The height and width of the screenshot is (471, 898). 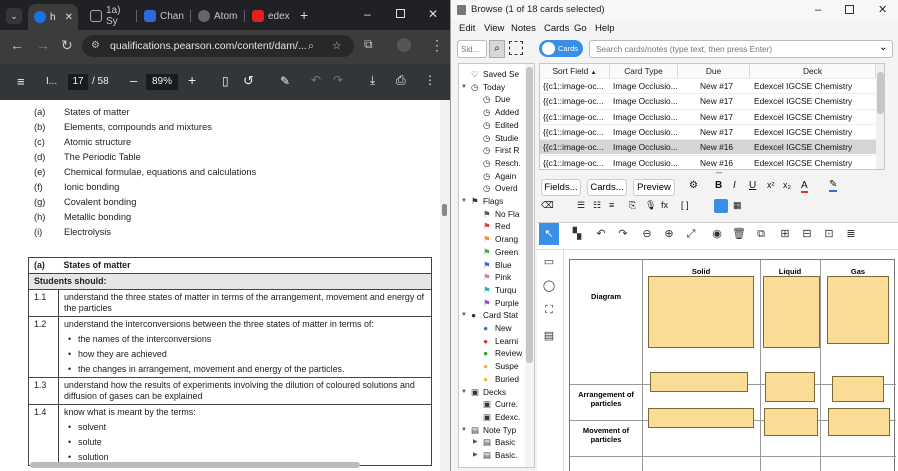 I want to click on ellipse-tool-icon: ◯, so click(x=549, y=286).